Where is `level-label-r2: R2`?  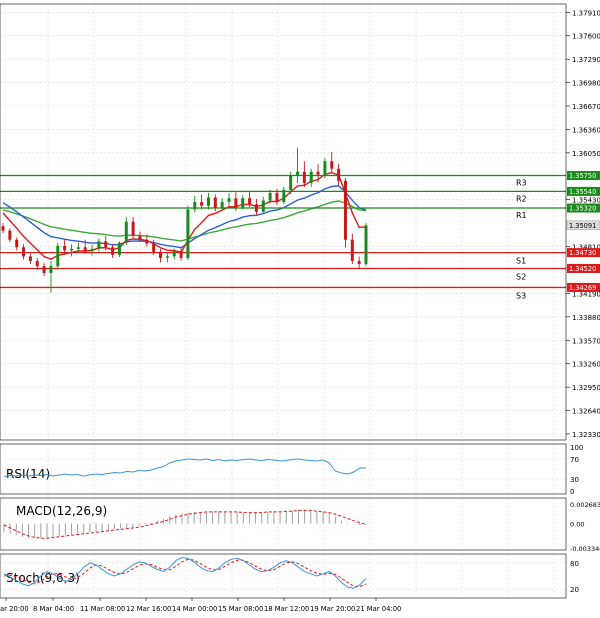
level-label-r2: R2 is located at coordinates (521, 198).